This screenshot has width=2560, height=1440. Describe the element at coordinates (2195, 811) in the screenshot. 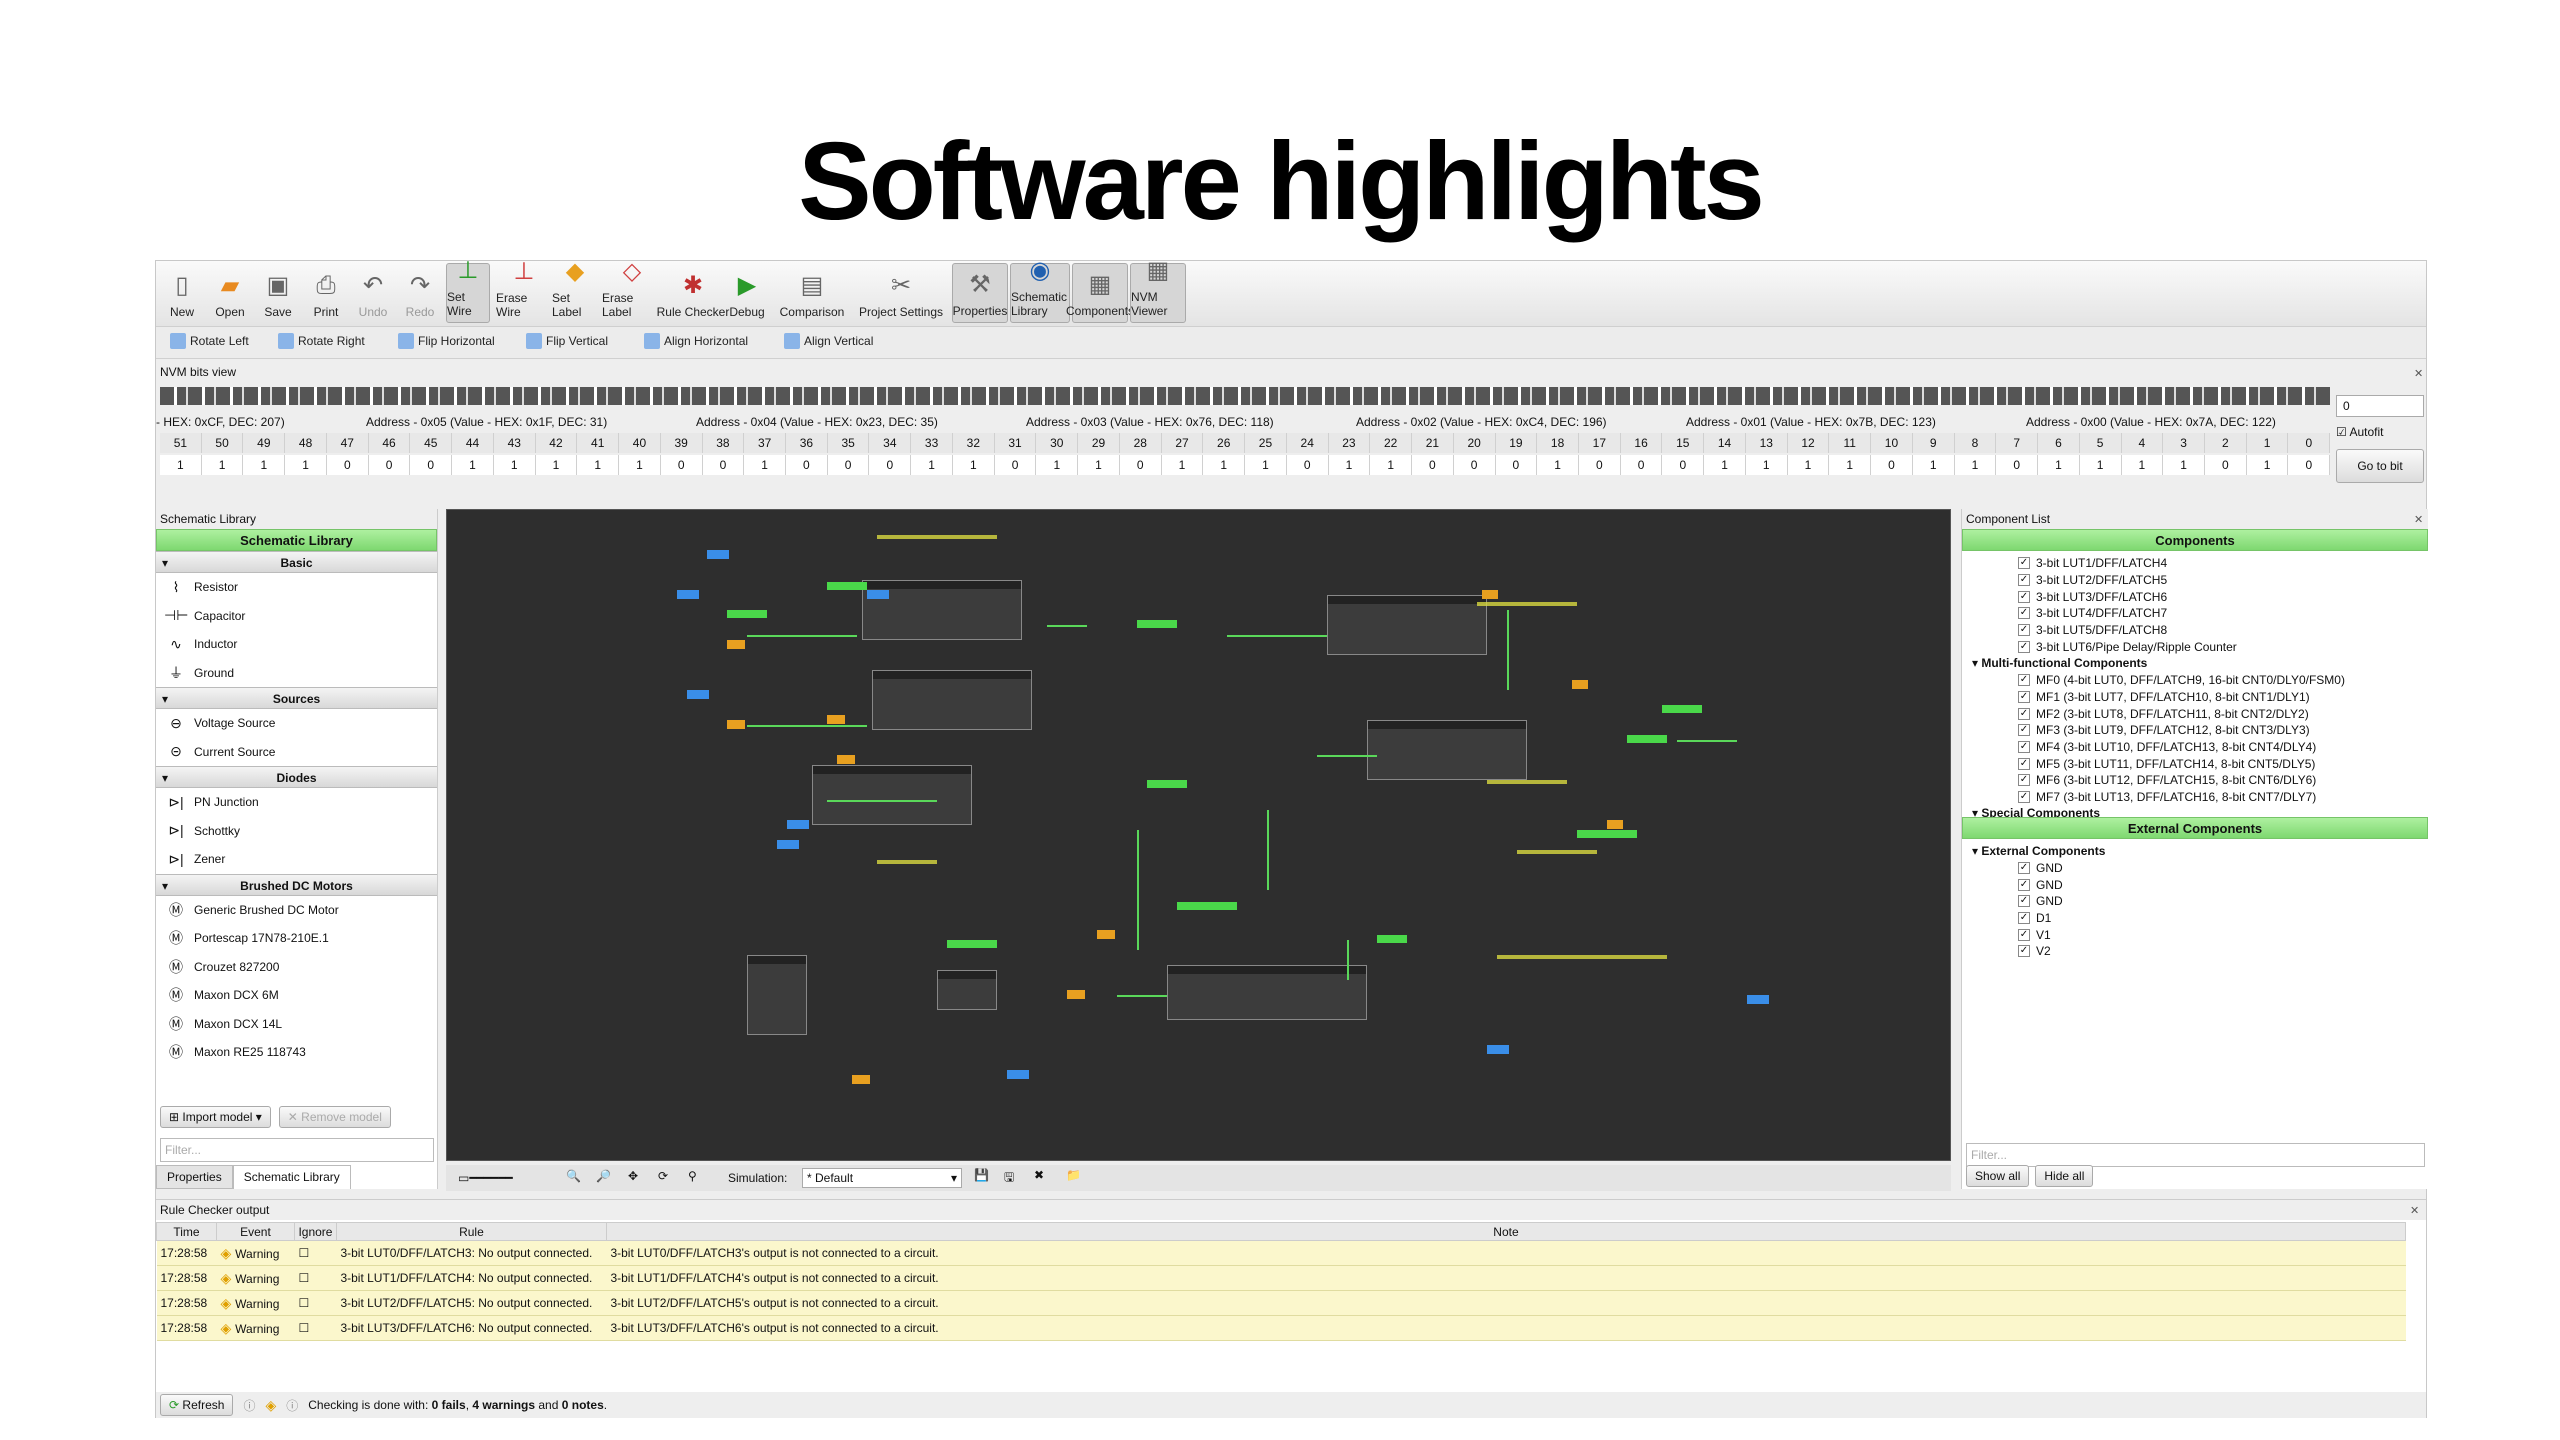

I see `component-group: Special Components` at that location.